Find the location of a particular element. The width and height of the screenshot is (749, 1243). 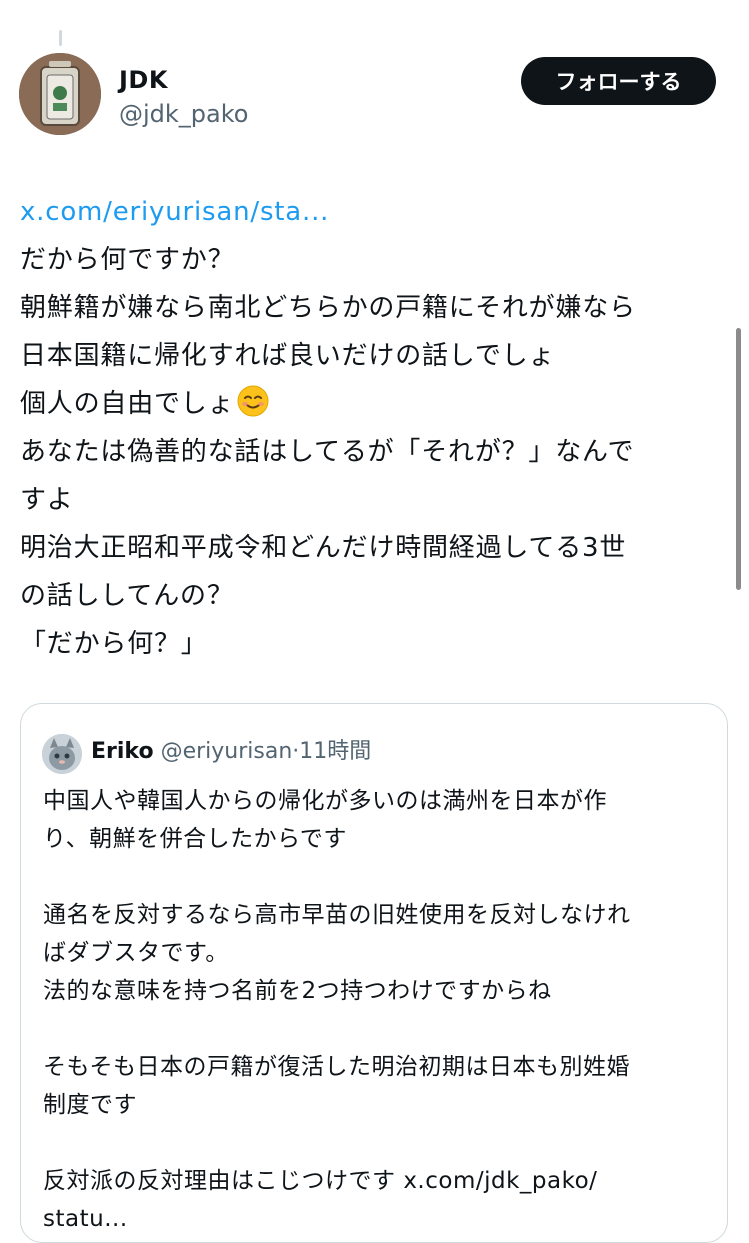

post-line: 朝鮮籍が嫌なら南北どちらかの戸籍にそれが嫌なら is located at coordinates (328, 308).